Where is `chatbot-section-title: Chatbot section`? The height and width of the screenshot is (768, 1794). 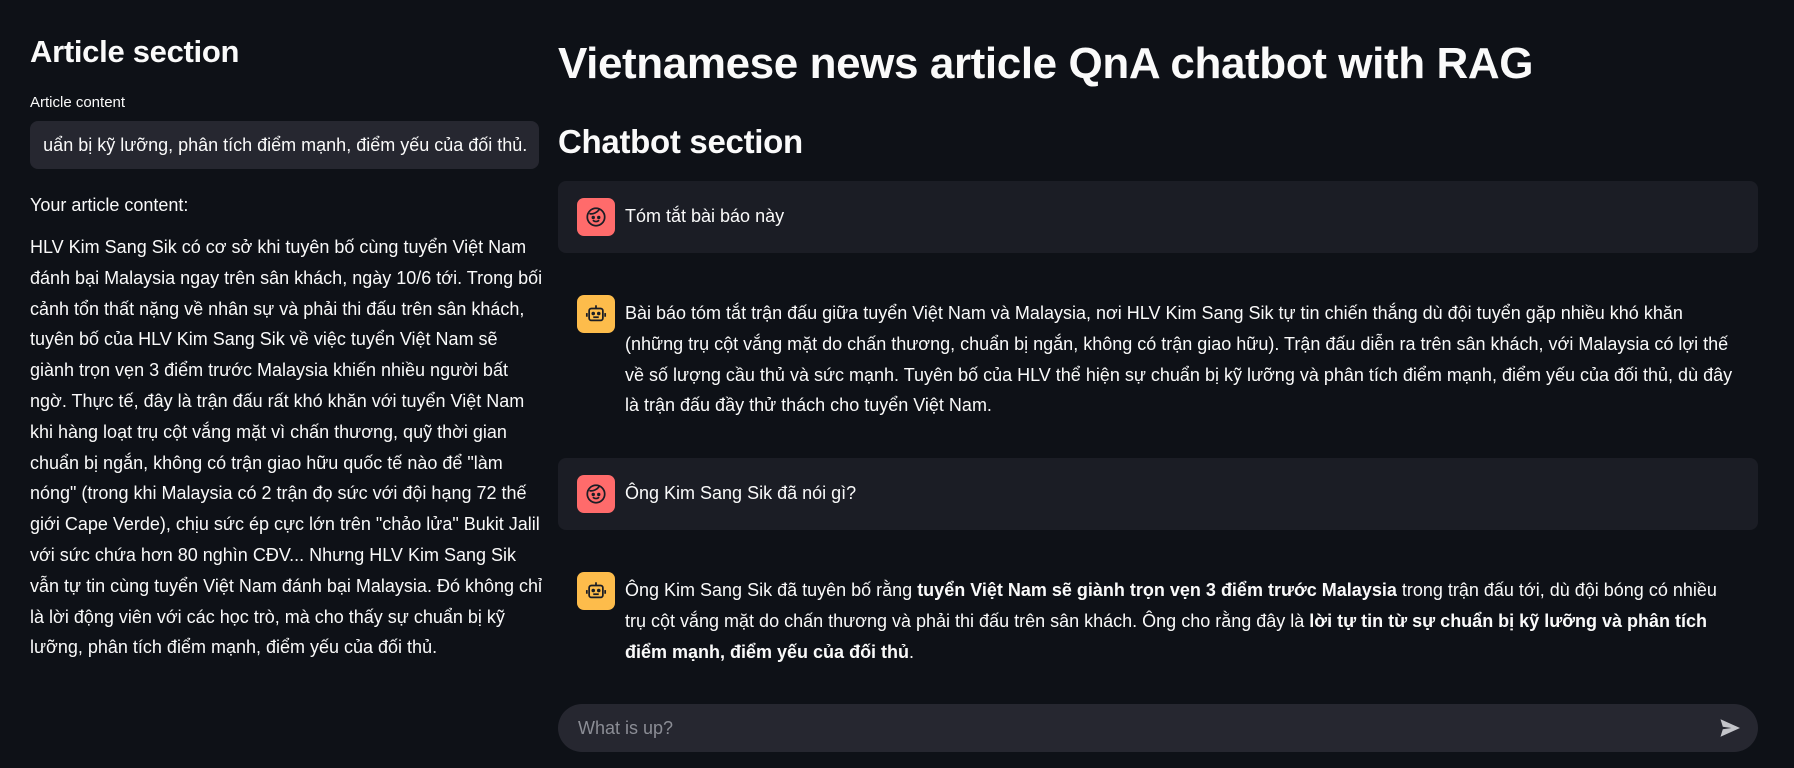
chatbot-section-title: Chatbot section is located at coordinates (680, 141).